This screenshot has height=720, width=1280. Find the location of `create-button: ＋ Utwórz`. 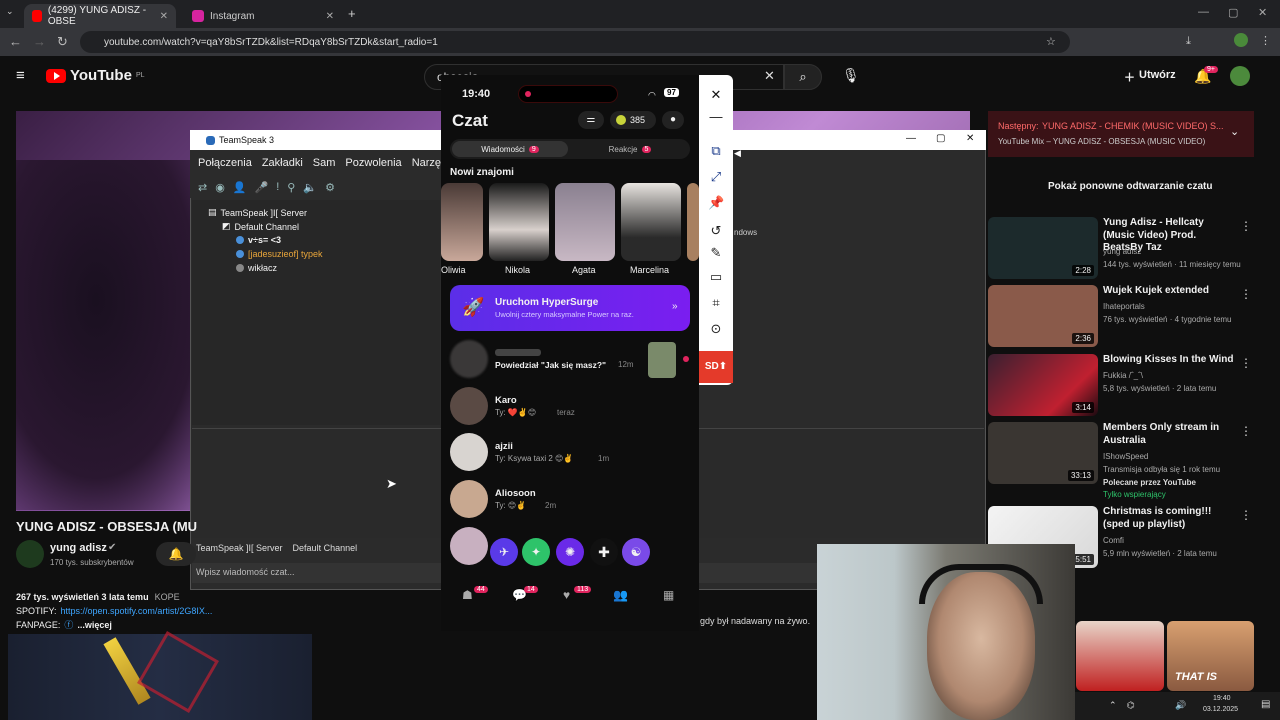

create-button: ＋ Utwórz is located at coordinates (1150, 77).